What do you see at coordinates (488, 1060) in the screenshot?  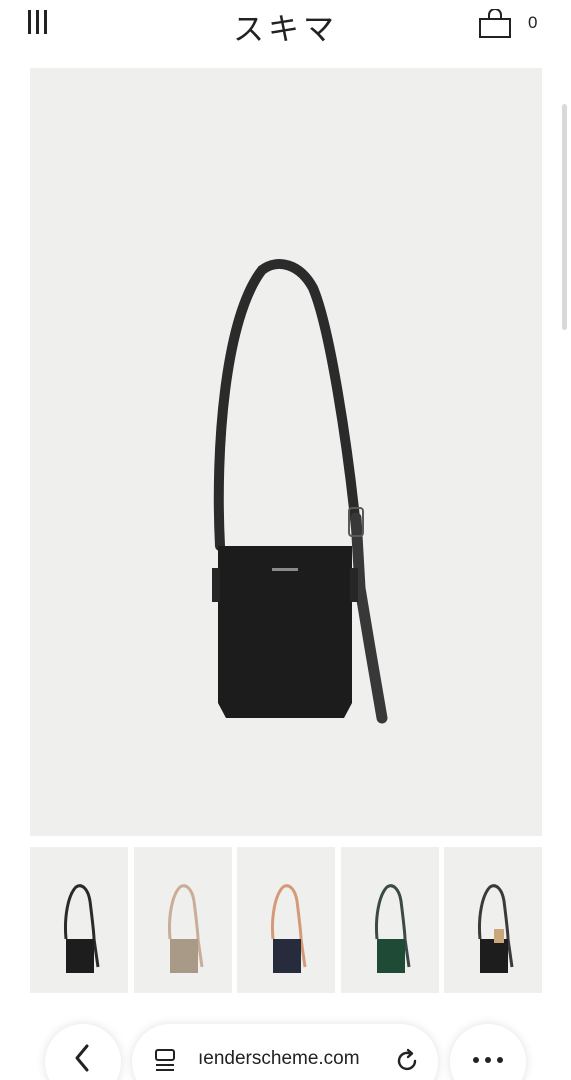 I see `ellipsis-icon` at bounding box center [488, 1060].